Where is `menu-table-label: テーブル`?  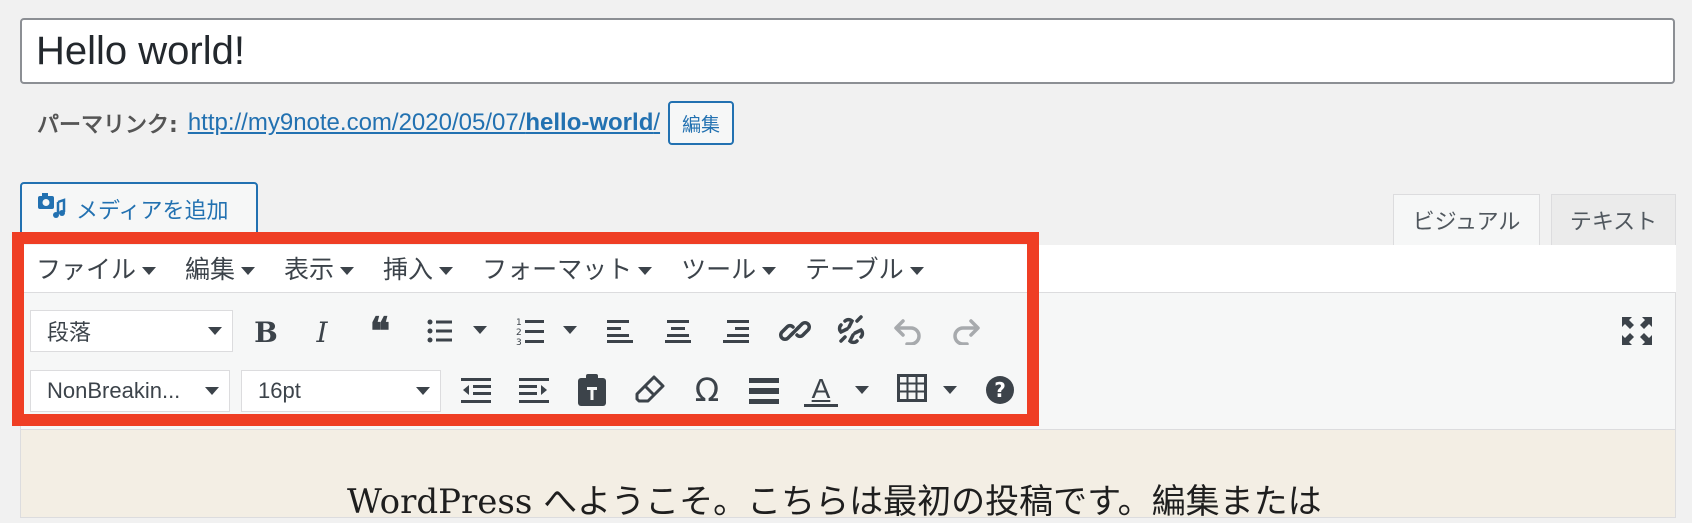 menu-table-label: テーブル is located at coordinates (854, 269).